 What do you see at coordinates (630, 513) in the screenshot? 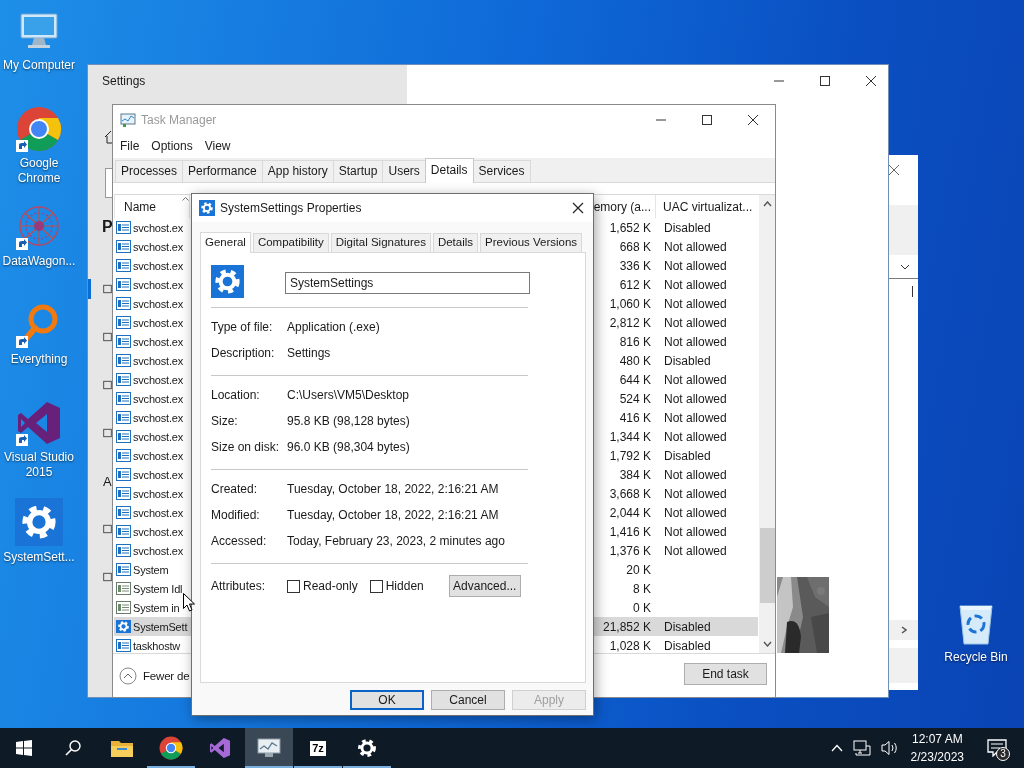
I see `table-cell-text: 2,044 K` at bounding box center [630, 513].